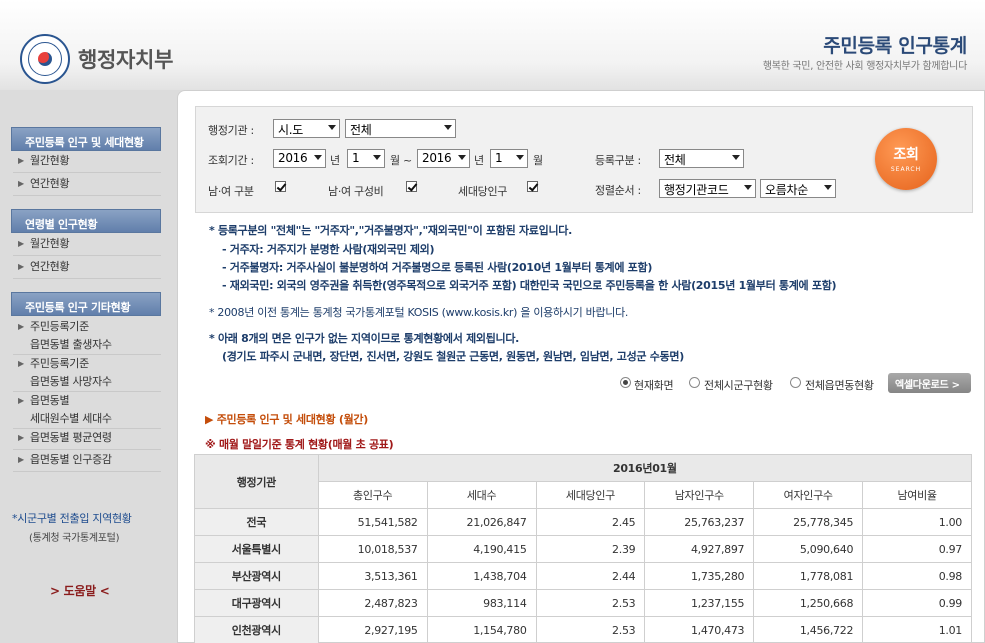 The width and height of the screenshot is (985, 643). Describe the element at coordinates (411, 186) in the screenshot. I see `sex-ratio-checkbox` at that location.